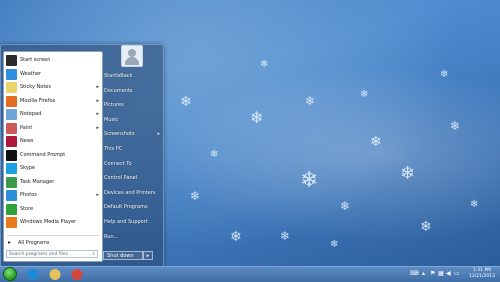 Image resolution: width=500 pixels, height=282 pixels. Describe the element at coordinates (118, 76) in the screenshot. I see `places-item-label: StartIsBack` at that location.